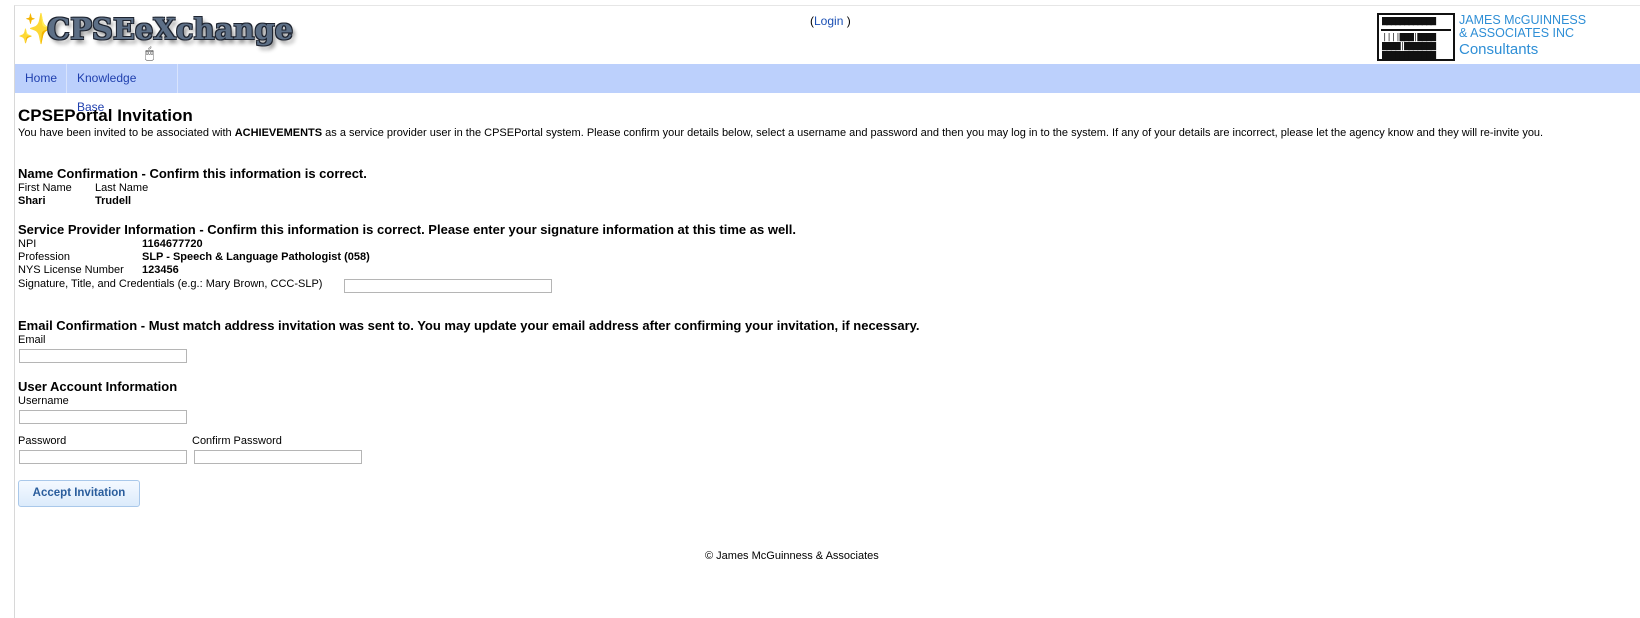 The width and height of the screenshot is (1640, 618). I want to click on first-name-label: First Name, so click(45, 188).